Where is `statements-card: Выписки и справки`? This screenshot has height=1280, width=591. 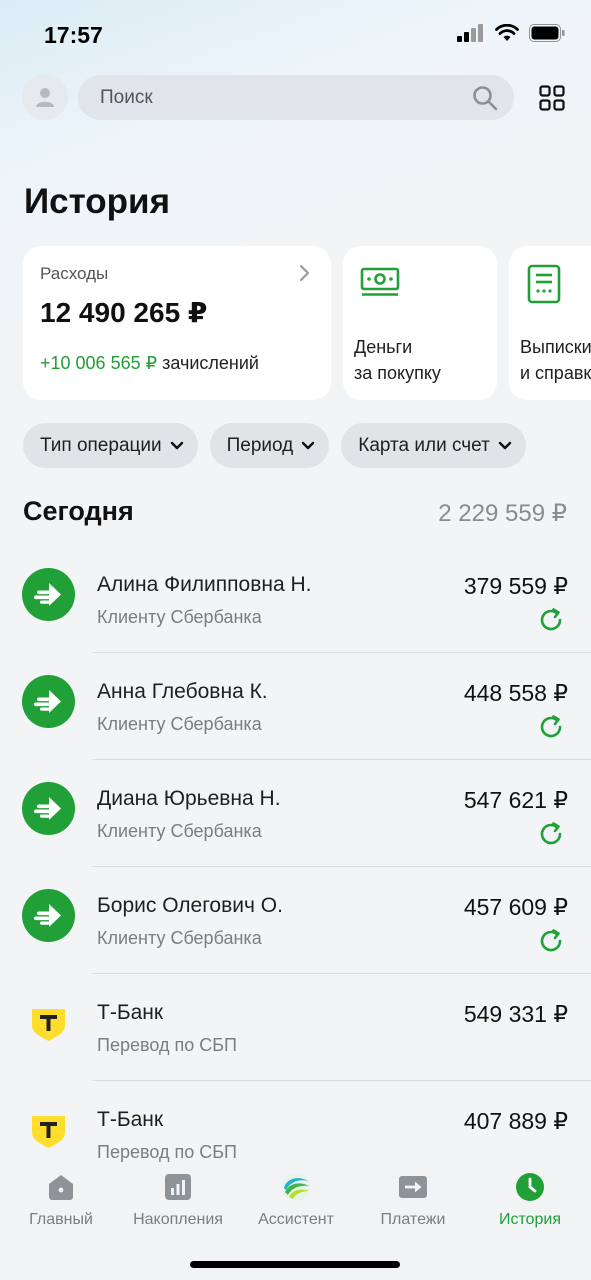
statements-card: Выписки и справки is located at coordinates (550, 323).